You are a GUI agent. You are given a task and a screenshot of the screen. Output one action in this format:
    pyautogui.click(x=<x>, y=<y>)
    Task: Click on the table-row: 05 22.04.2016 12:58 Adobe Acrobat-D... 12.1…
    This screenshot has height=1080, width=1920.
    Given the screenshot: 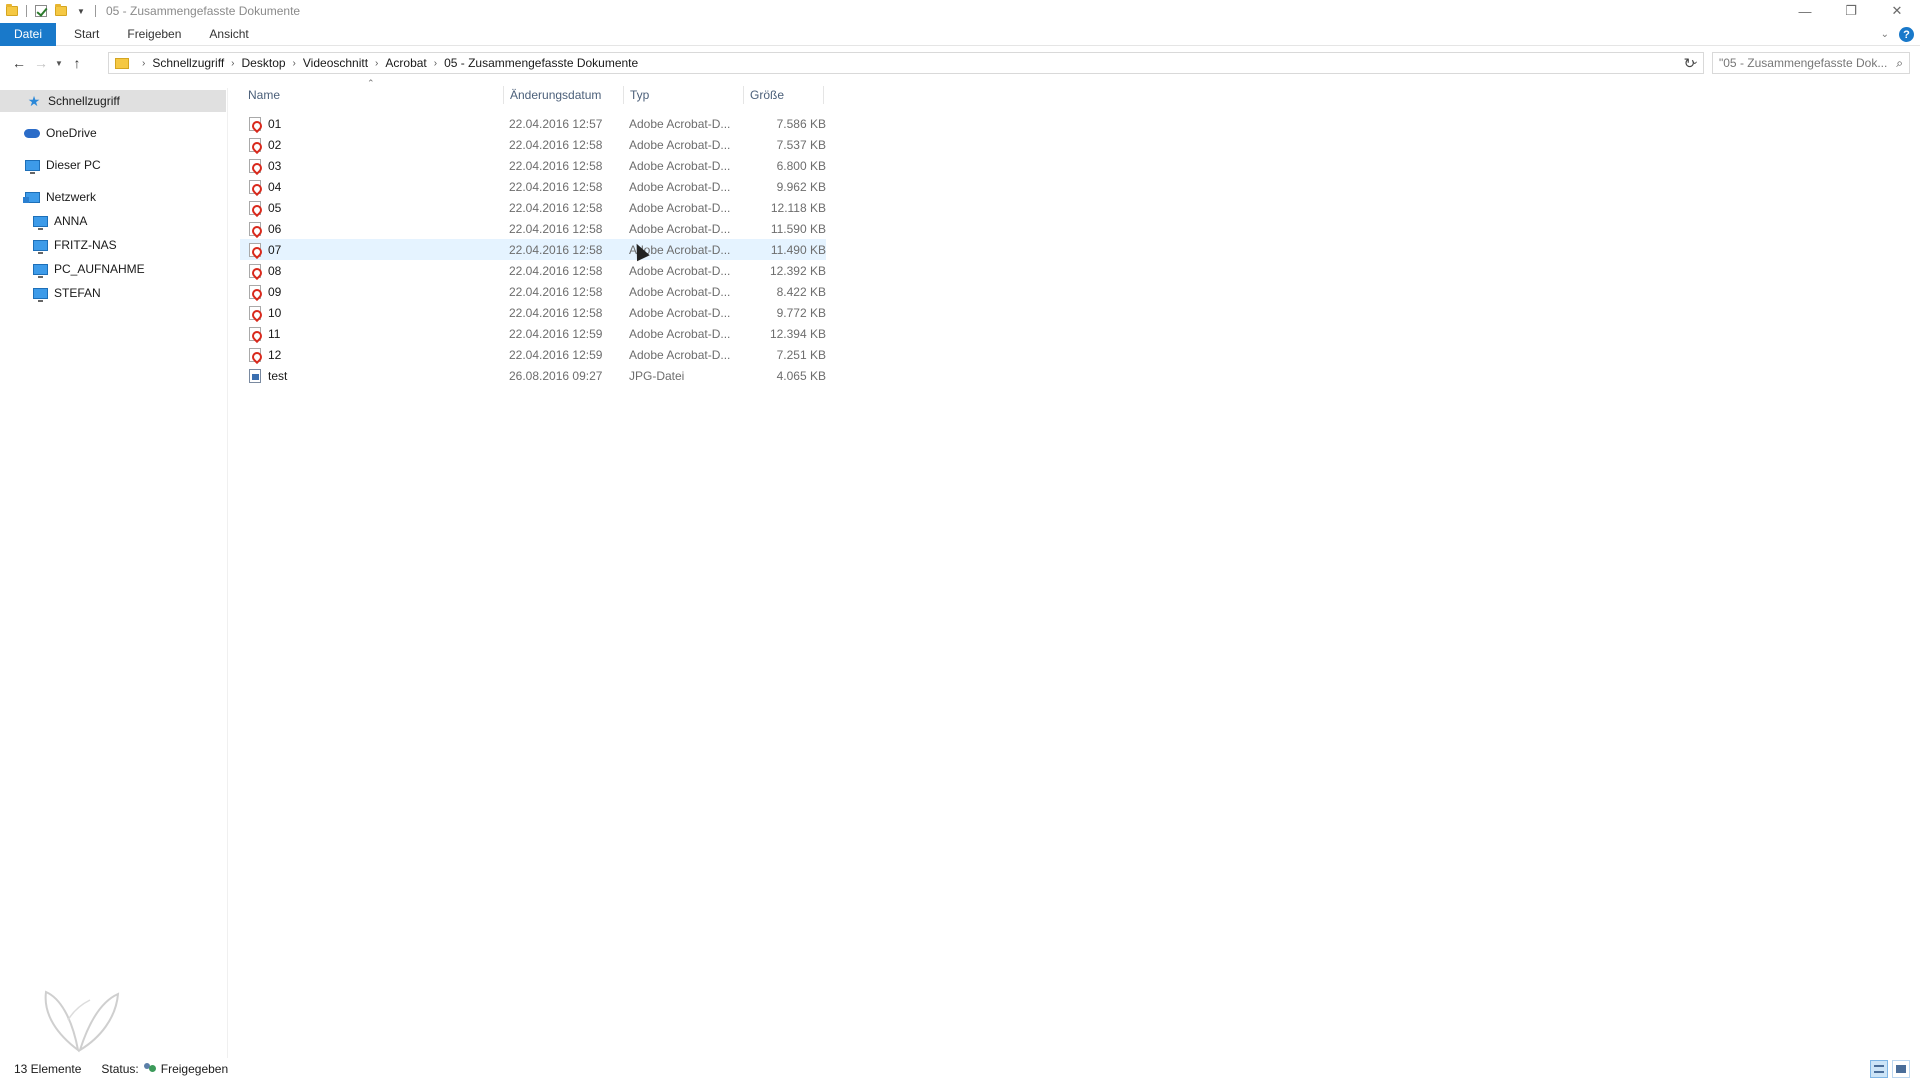 What is the action you would take?
    pyautogui.click(x=533, y=207)
    